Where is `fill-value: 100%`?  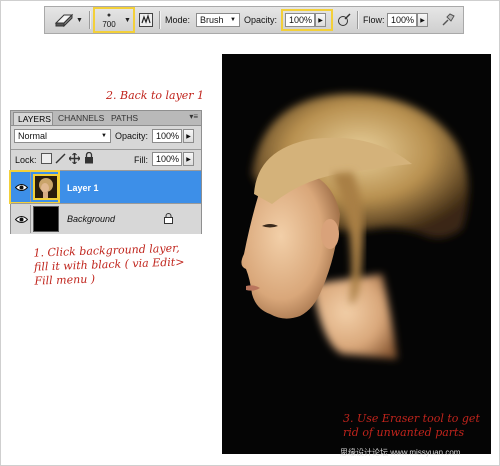 fill-value: 100% is located at coordinates (168, 159).